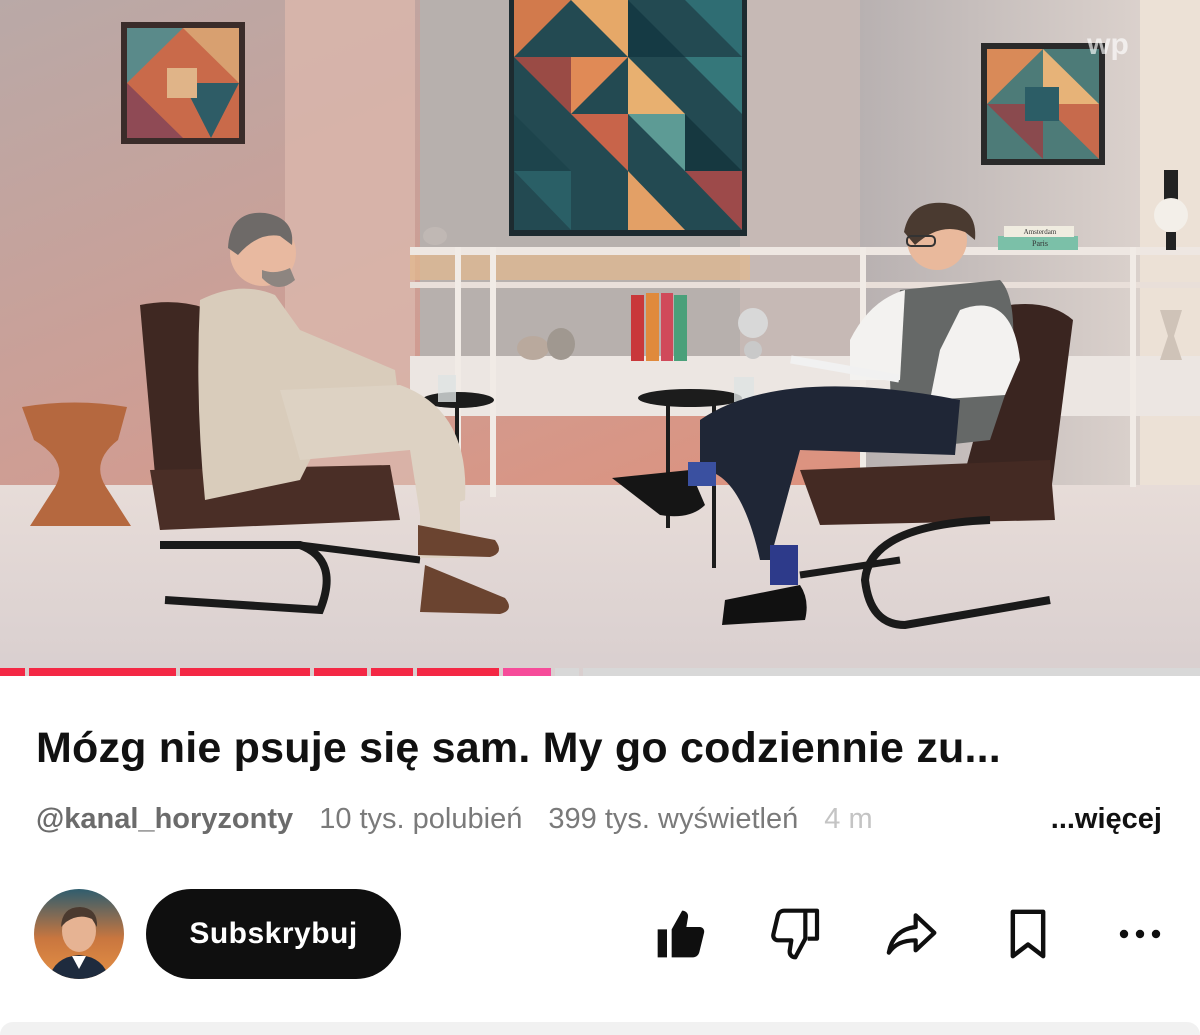 The width and height of the screenshot is (1200, 1035). I want to click on next-section-edge, so click(600, 1028).